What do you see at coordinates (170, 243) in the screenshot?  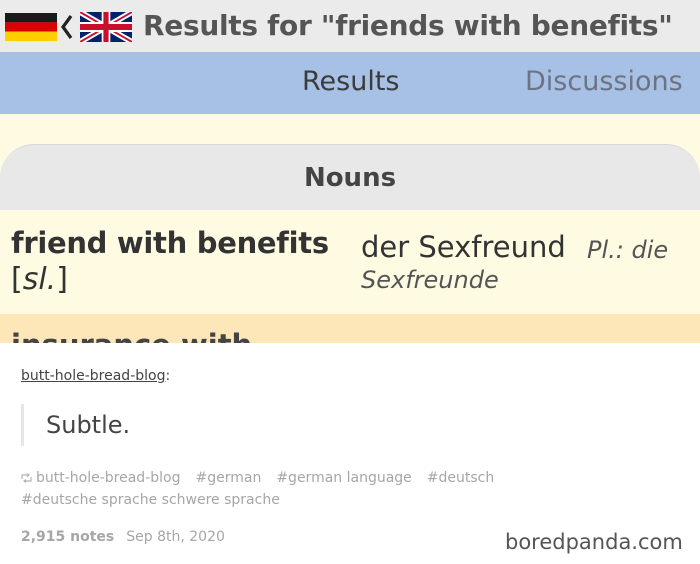 I see `english-term: friend with benefits` at bounding box center [170, 243].